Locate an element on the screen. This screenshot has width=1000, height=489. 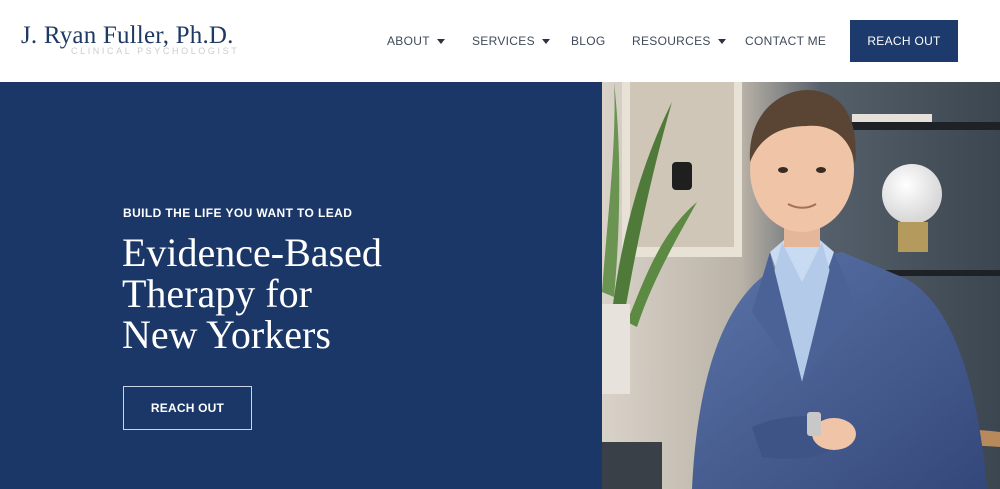
hero-reach-out-button: REACH OUT is located at coordinates (187, 408).